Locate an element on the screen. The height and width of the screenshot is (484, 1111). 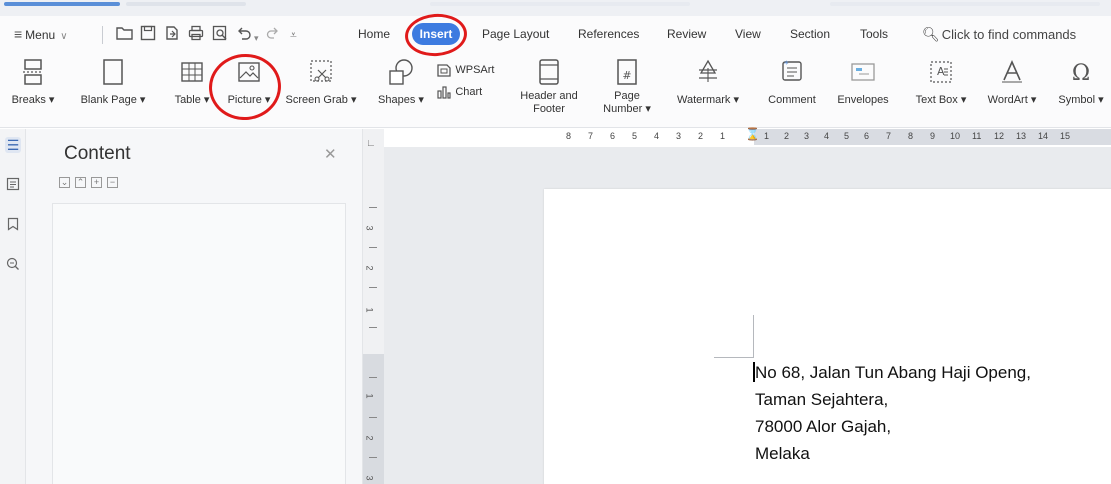
symbol-button: Ω Symbol ▾ is located at coordinates (1081, 82).